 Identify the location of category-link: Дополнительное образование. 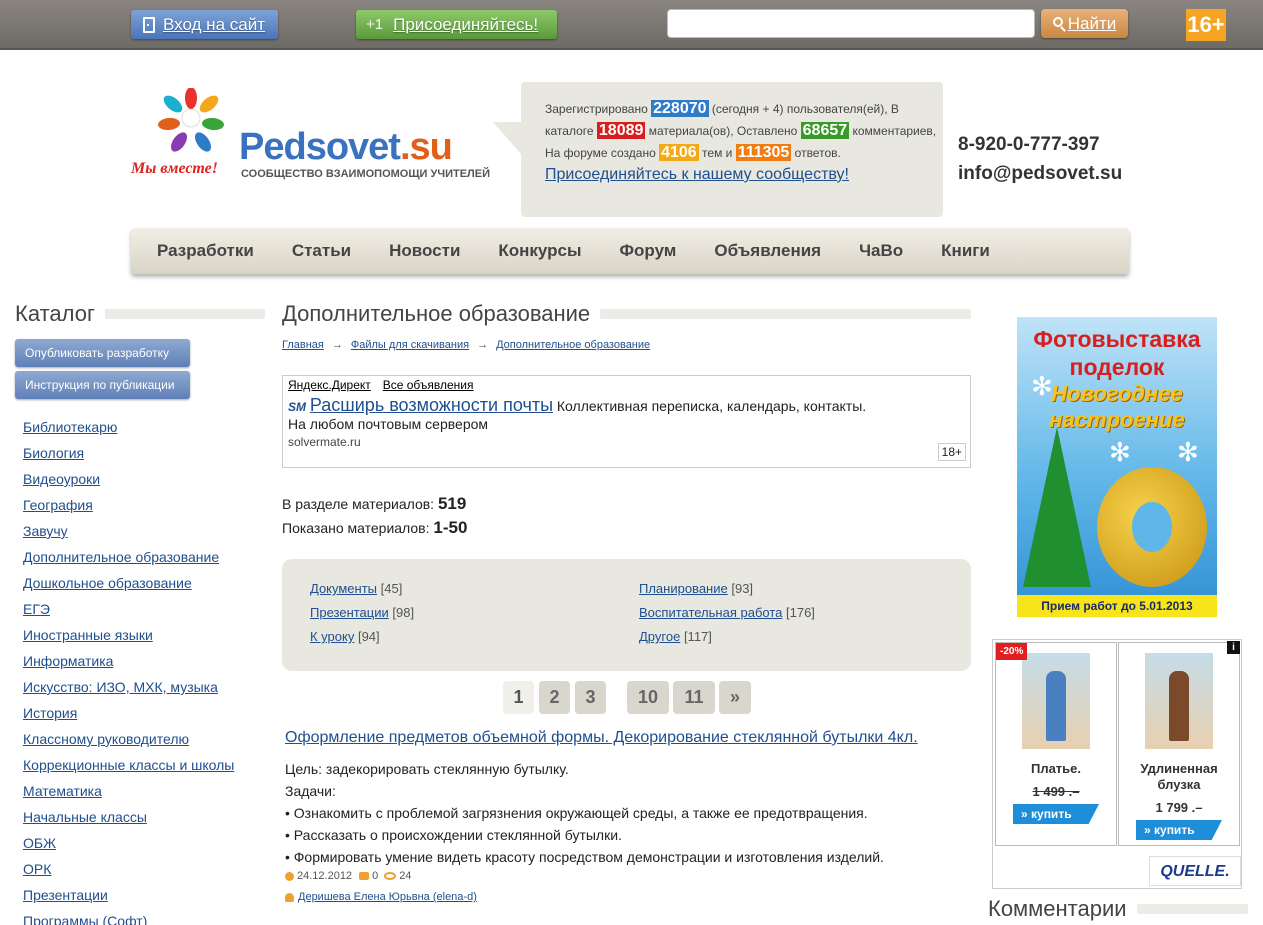
(121, 557).